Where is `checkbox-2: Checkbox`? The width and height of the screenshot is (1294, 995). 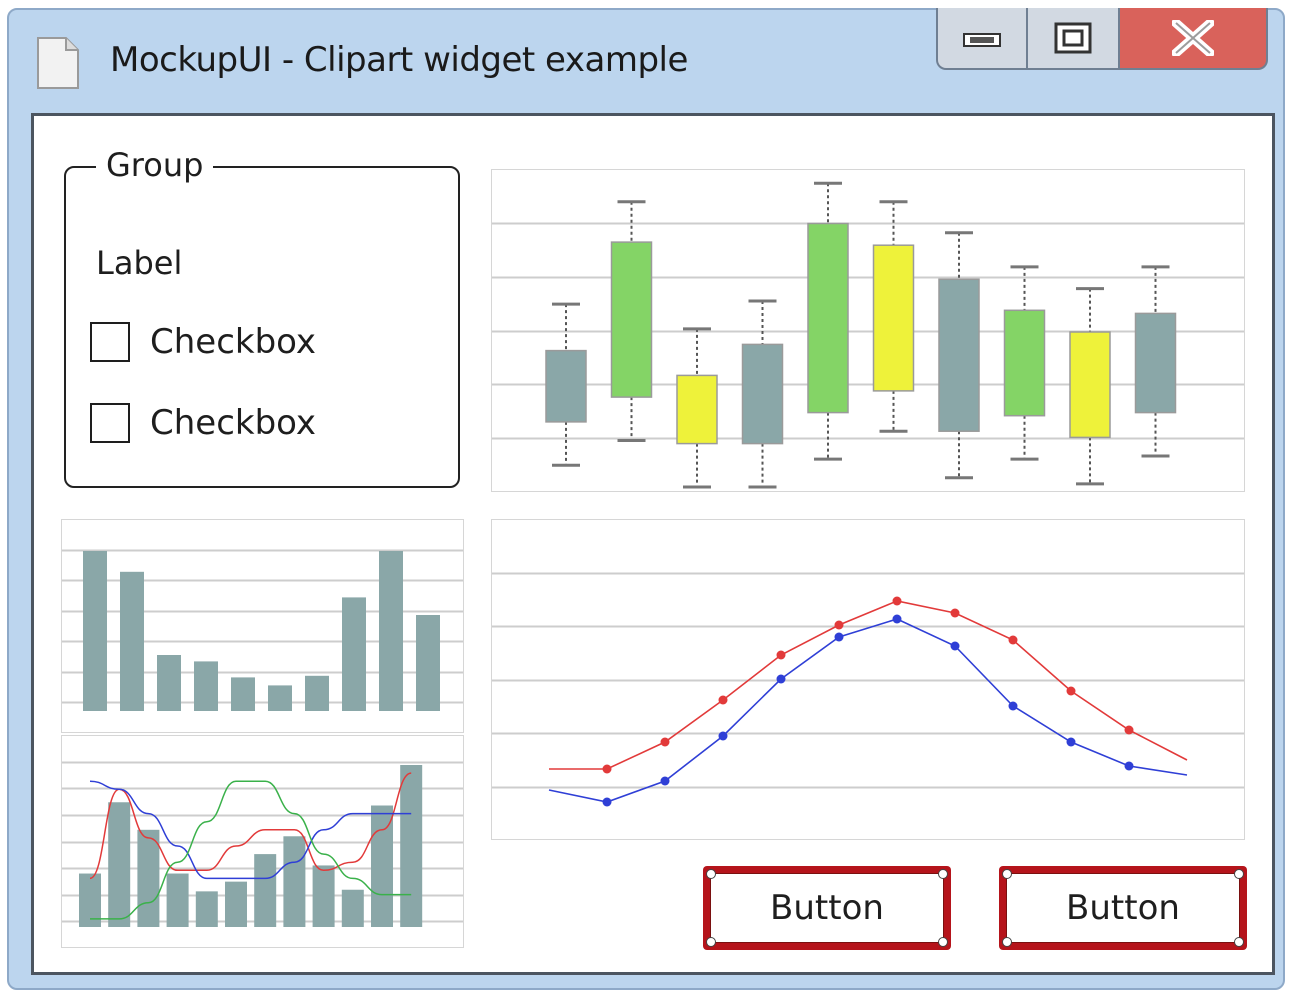 checkbox-2: Checkbox is located at coordinates (203, 423).